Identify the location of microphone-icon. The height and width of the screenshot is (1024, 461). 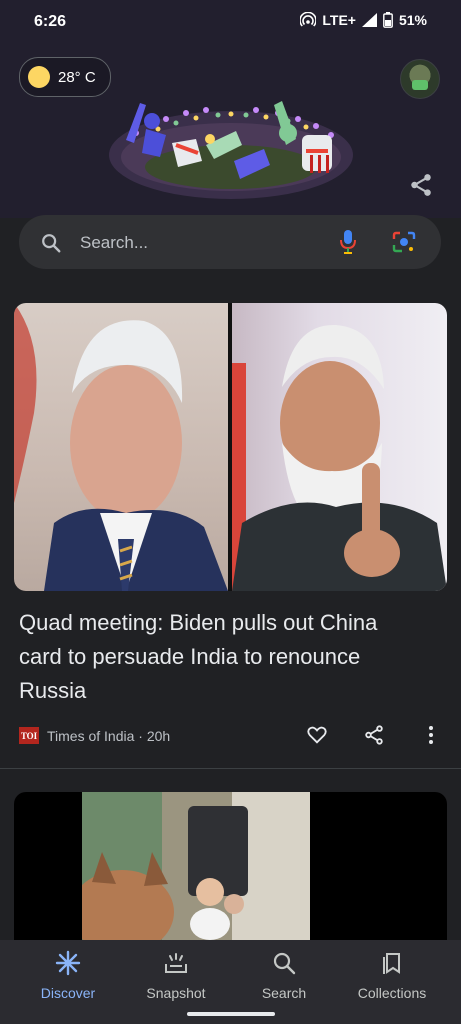
(348, 242).